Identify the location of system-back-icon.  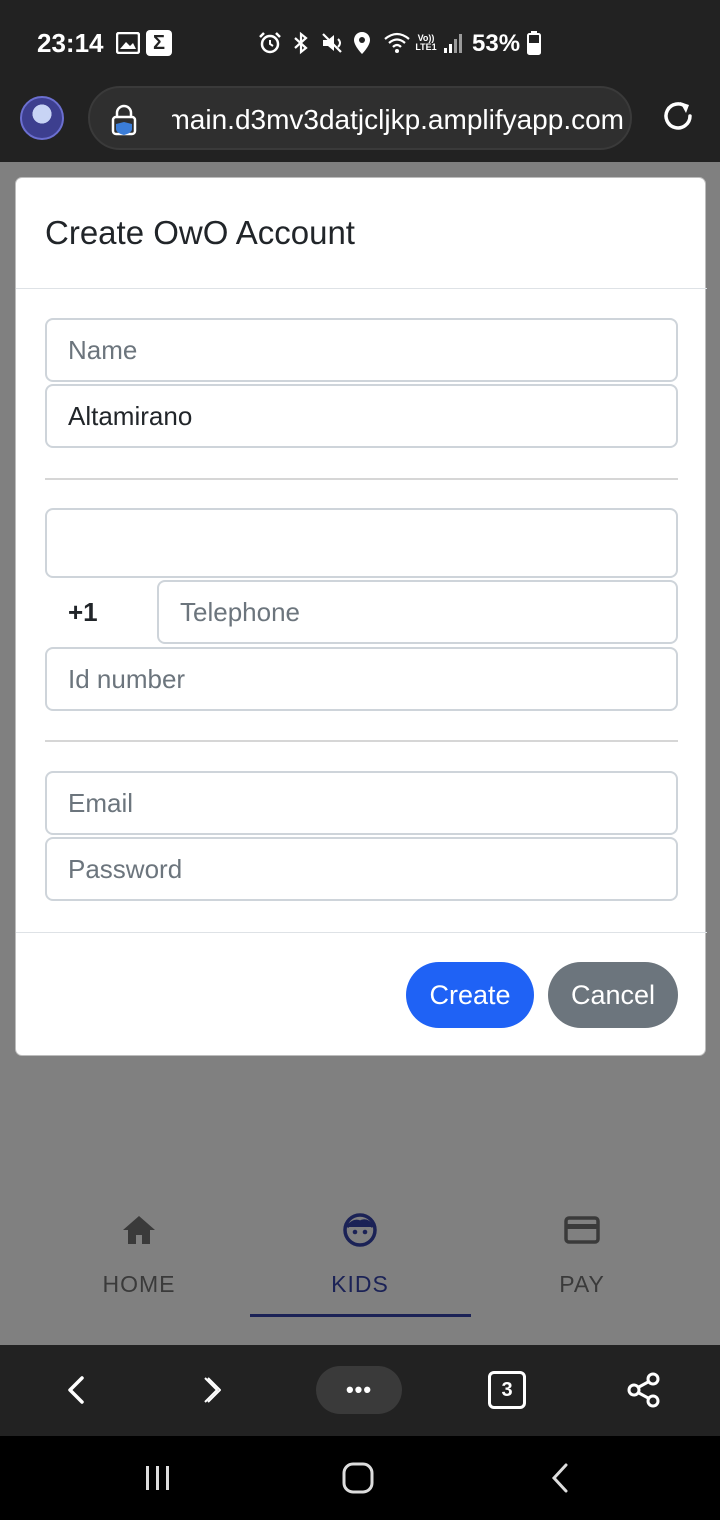
(560, 1478).